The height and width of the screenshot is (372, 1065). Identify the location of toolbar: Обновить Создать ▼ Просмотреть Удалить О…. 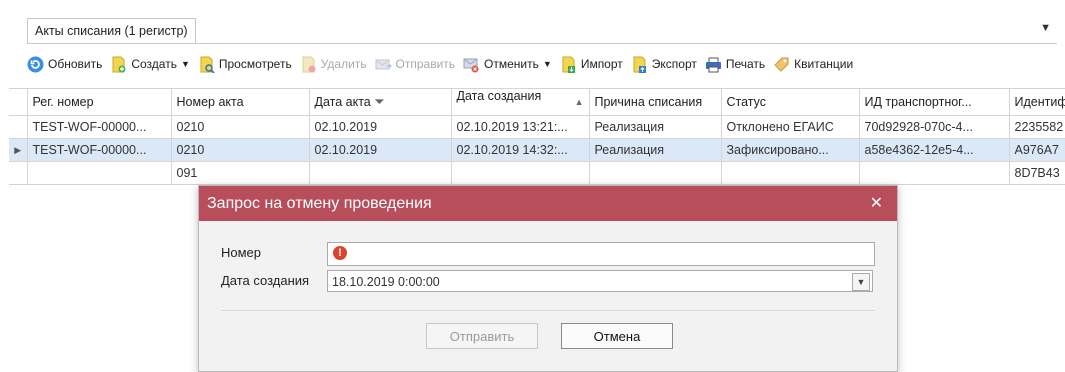
(546, 64).